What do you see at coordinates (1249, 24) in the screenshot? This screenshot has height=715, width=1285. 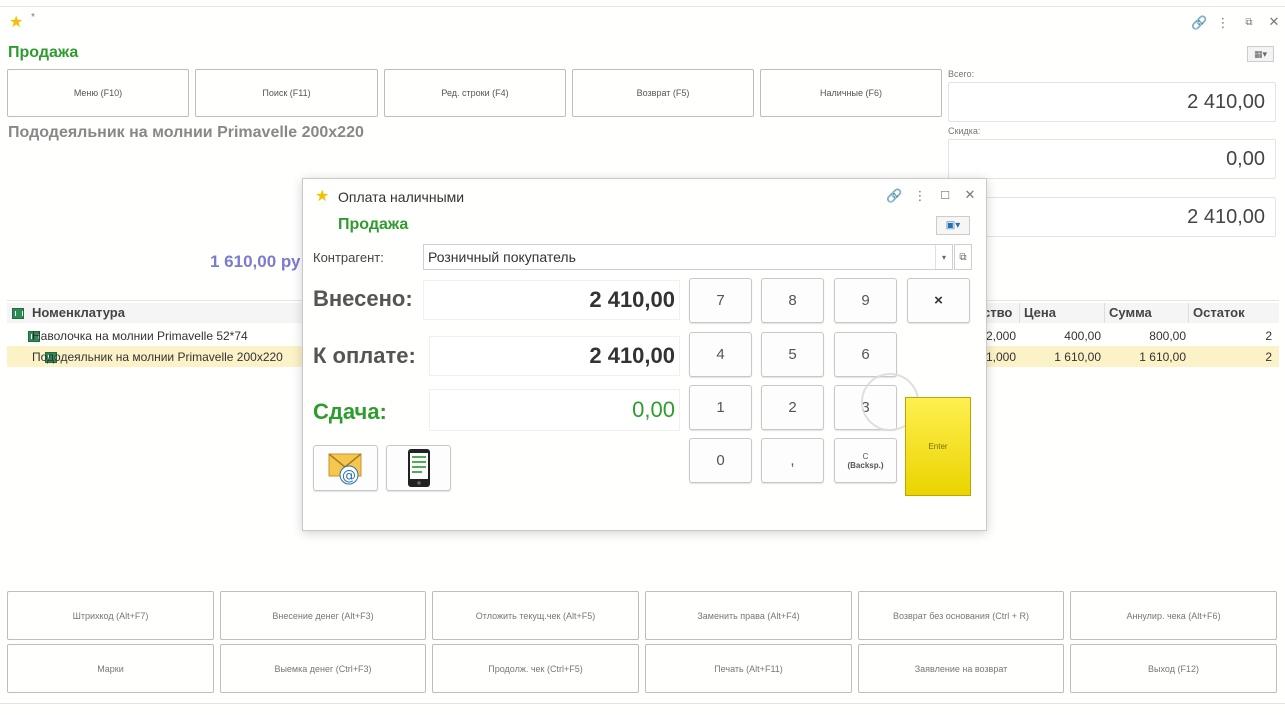 I see `restore-icon: ⧉` at bounding box center [1249, 24].